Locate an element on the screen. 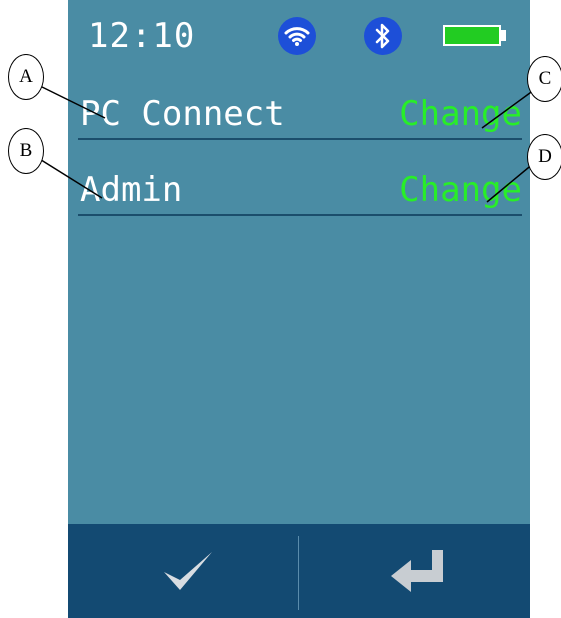 The height and width of the screenshot is (618, 561). bottom-bar is located at coordinates (299, 571).